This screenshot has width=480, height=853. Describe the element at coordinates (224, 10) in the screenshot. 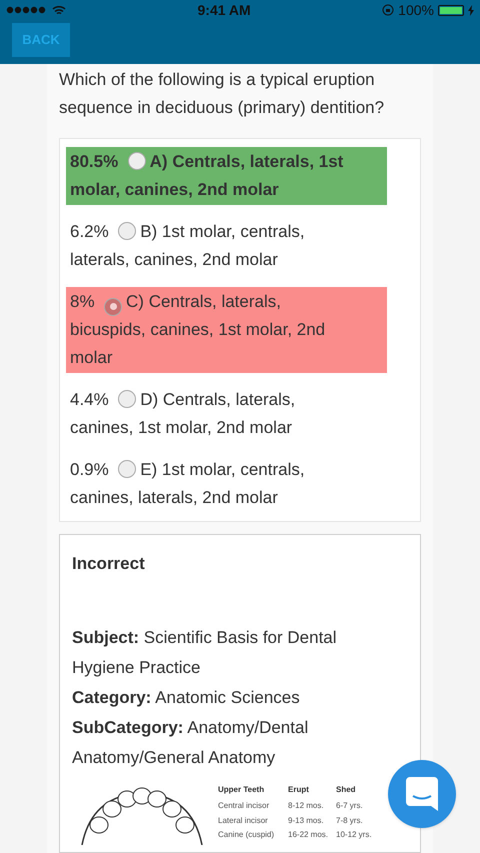

I see `status-time: 9:41 AM` at that location.